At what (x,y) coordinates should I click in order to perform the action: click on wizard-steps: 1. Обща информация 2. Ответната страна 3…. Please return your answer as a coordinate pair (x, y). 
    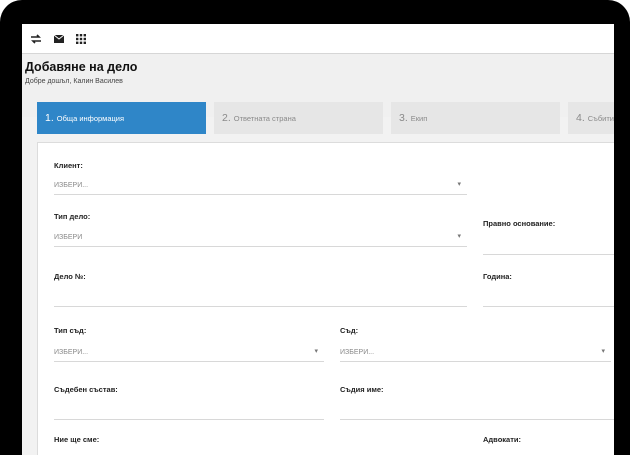
    Looking at the image, I should click on (325, 118).